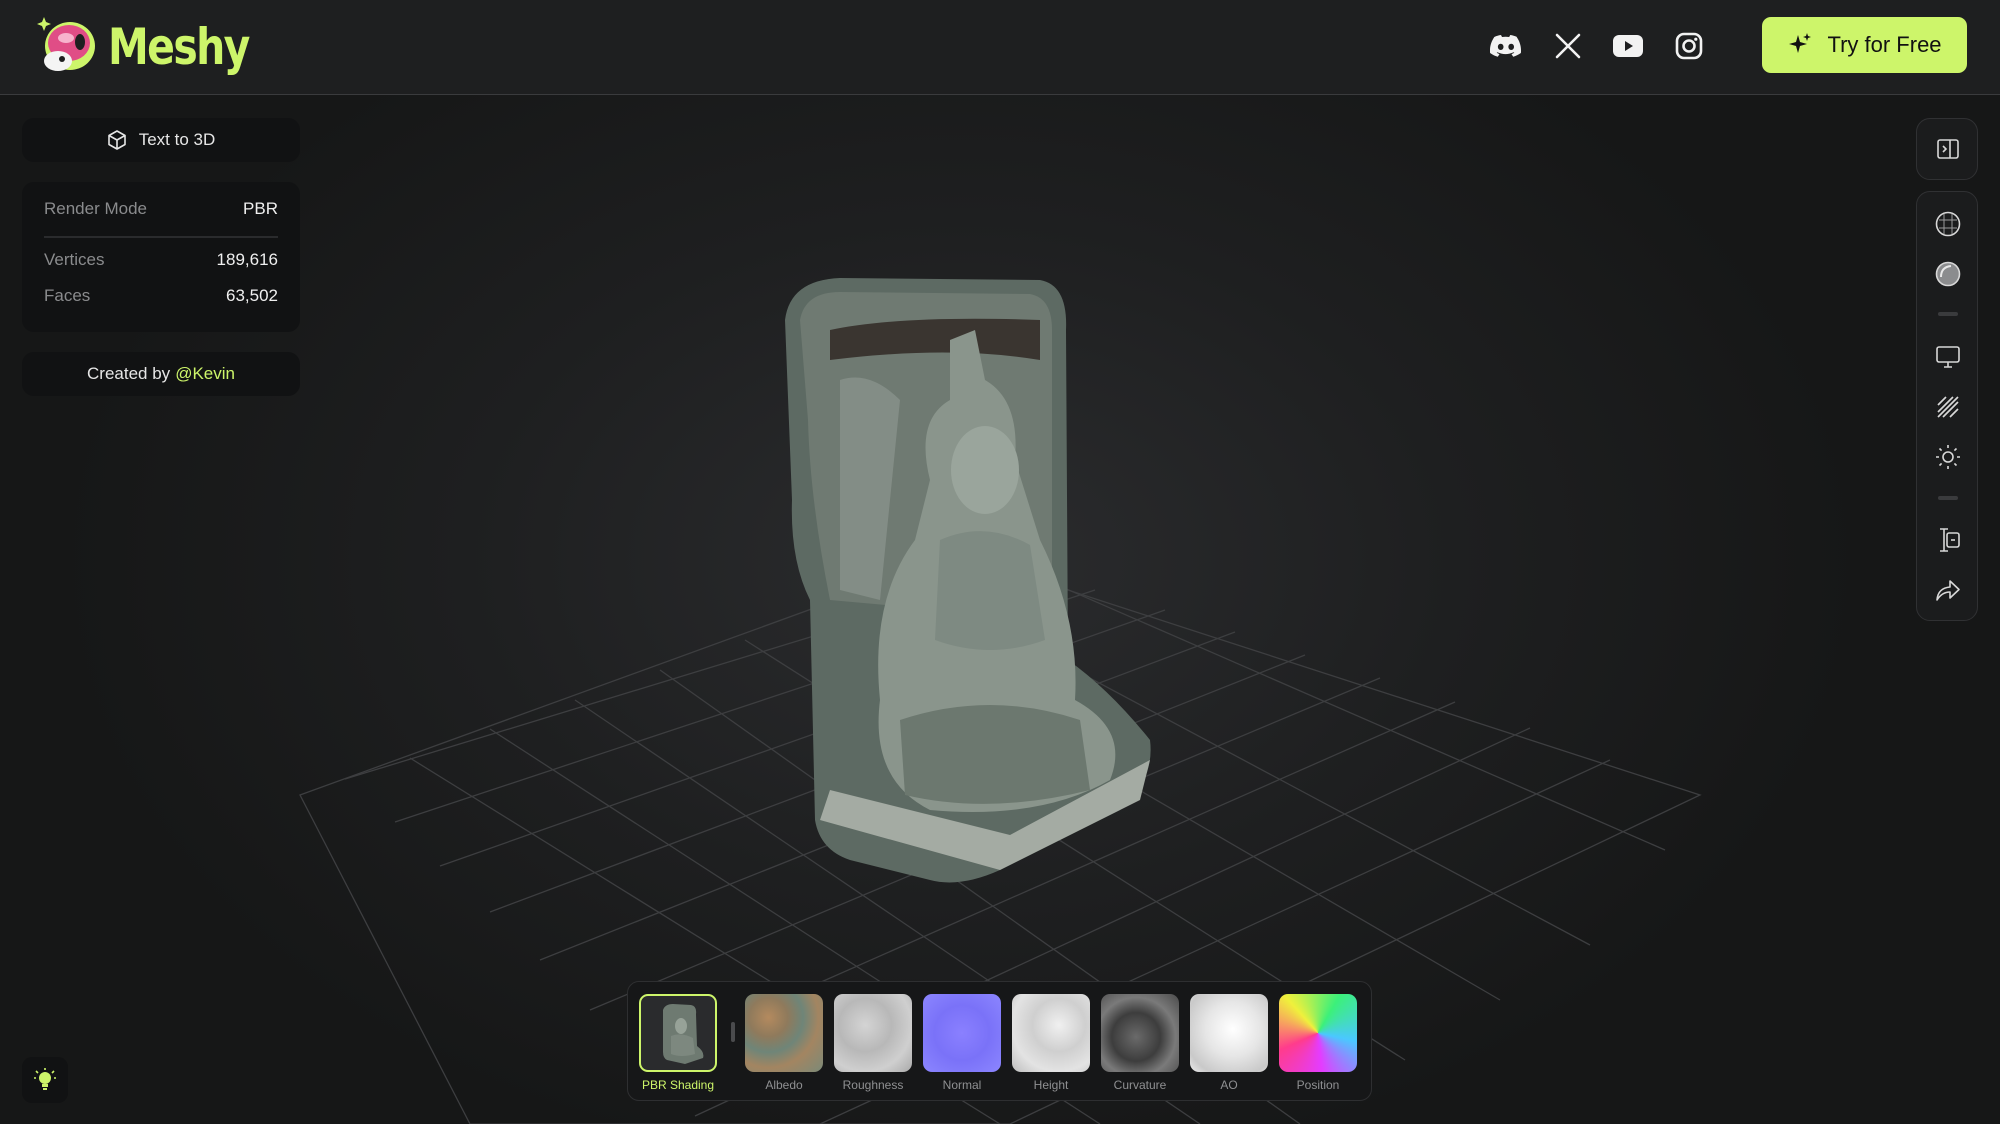 Image resolution: width=2000 pixels, height=1124 pixels. What do you see at coordinates (784, 1085) in the screenshot?
I see `texture-label: Albedo` at bounding box center [784, 1085].